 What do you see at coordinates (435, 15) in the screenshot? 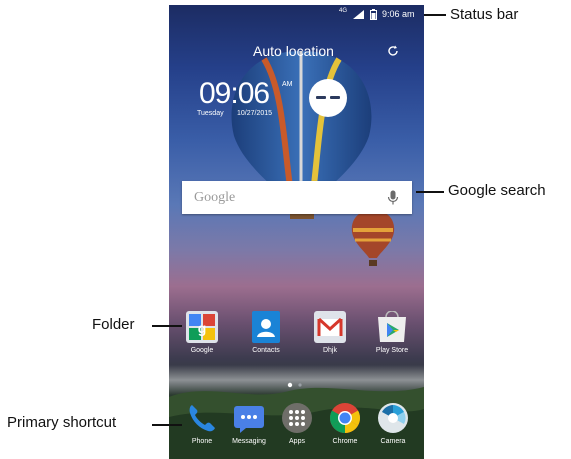
I see `callout-line-status-bar` at bounding box center [435, 15].